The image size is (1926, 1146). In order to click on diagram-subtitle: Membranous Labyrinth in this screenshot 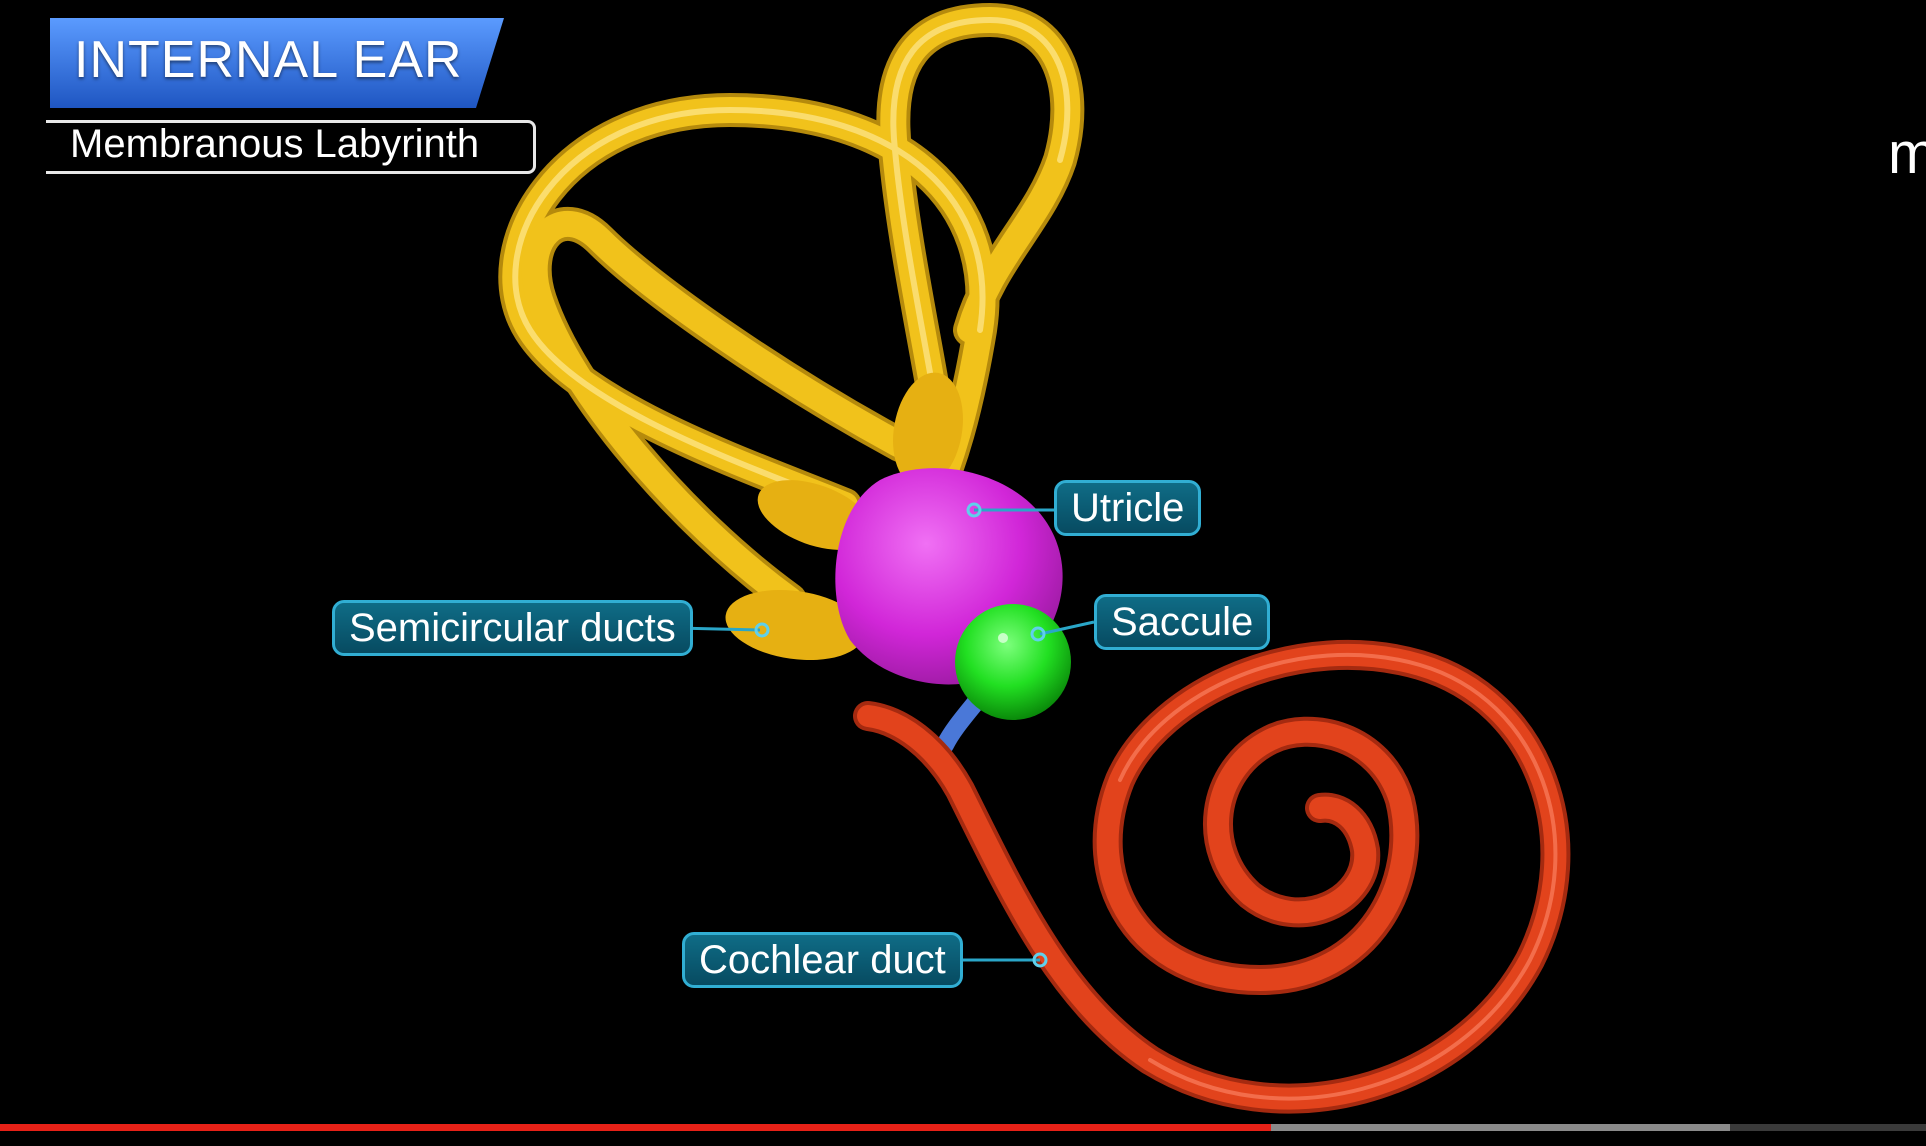, I will do `click(275, 144)`.